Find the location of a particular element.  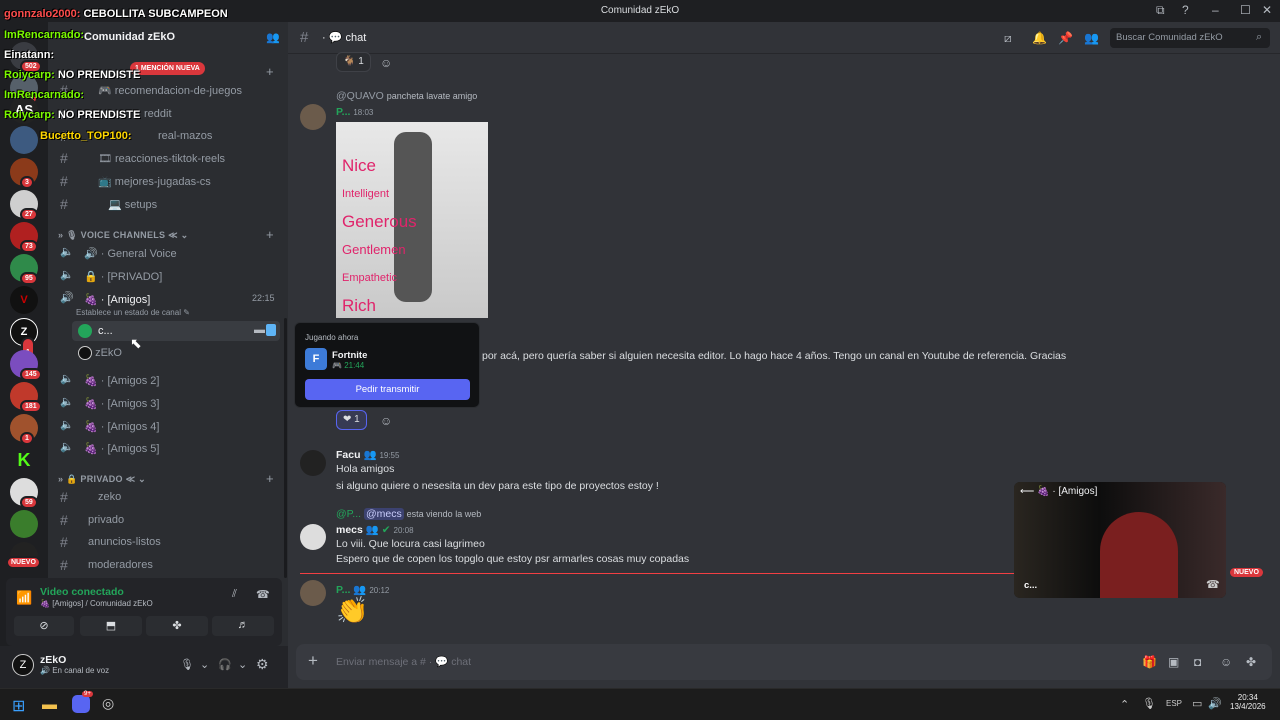

members-icon: 👥 is located at coordinates (1091, 38).